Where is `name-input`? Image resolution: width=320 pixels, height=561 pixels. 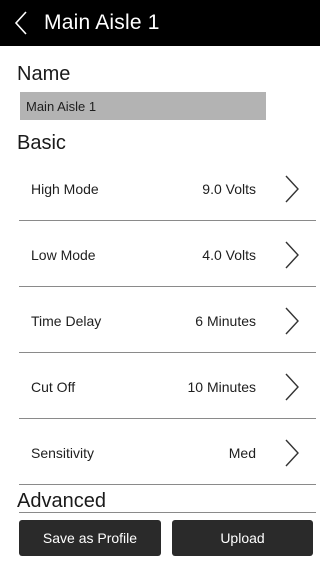
name-input is located at coordinates (143, 106).